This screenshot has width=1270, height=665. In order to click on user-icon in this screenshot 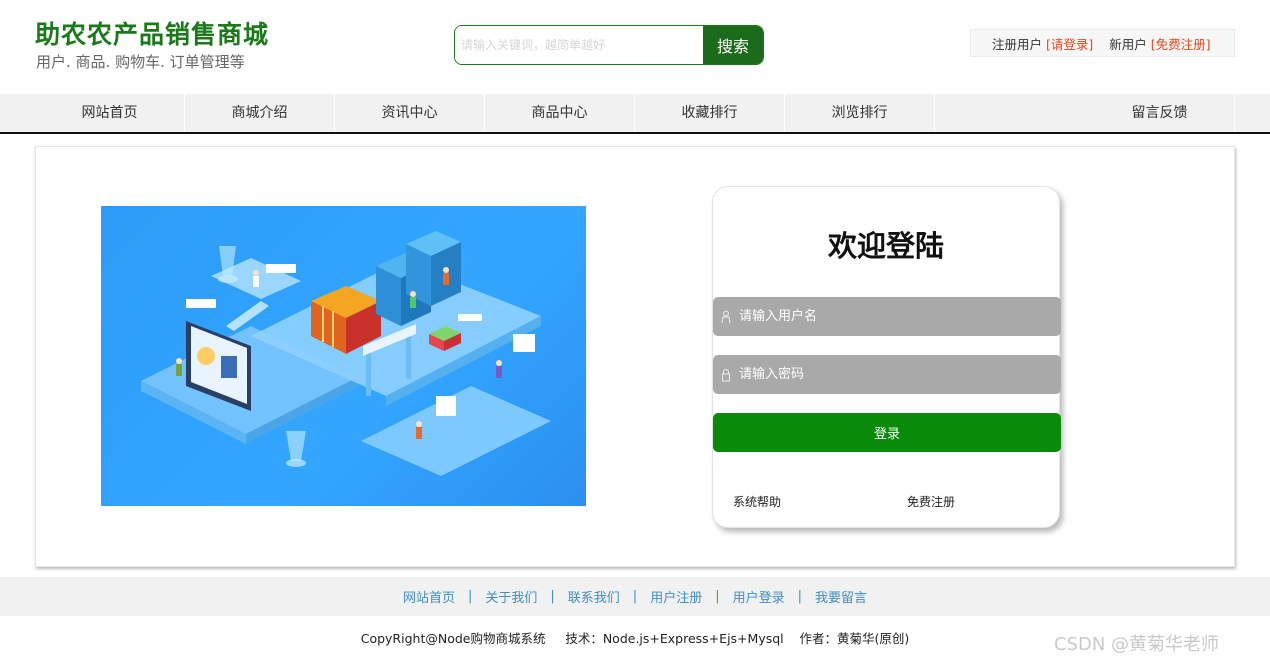, I will do `click(726, 317)`.